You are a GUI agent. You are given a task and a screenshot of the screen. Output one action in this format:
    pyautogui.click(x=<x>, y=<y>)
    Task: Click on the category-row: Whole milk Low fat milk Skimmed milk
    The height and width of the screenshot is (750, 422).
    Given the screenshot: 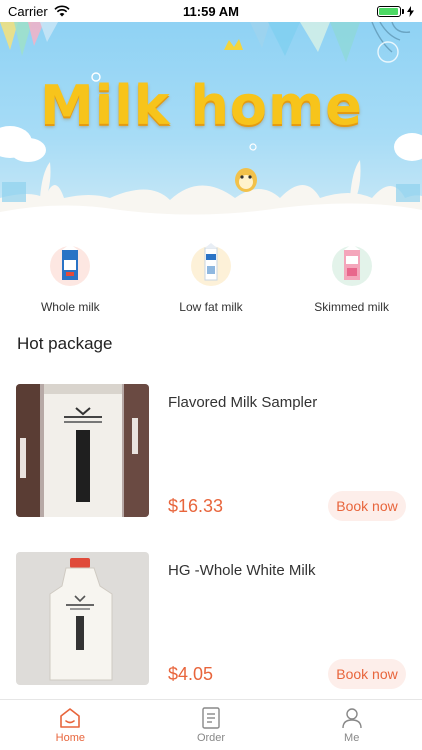 What is the action you would take?
    pyautogui.click(x=211, y=280)
    